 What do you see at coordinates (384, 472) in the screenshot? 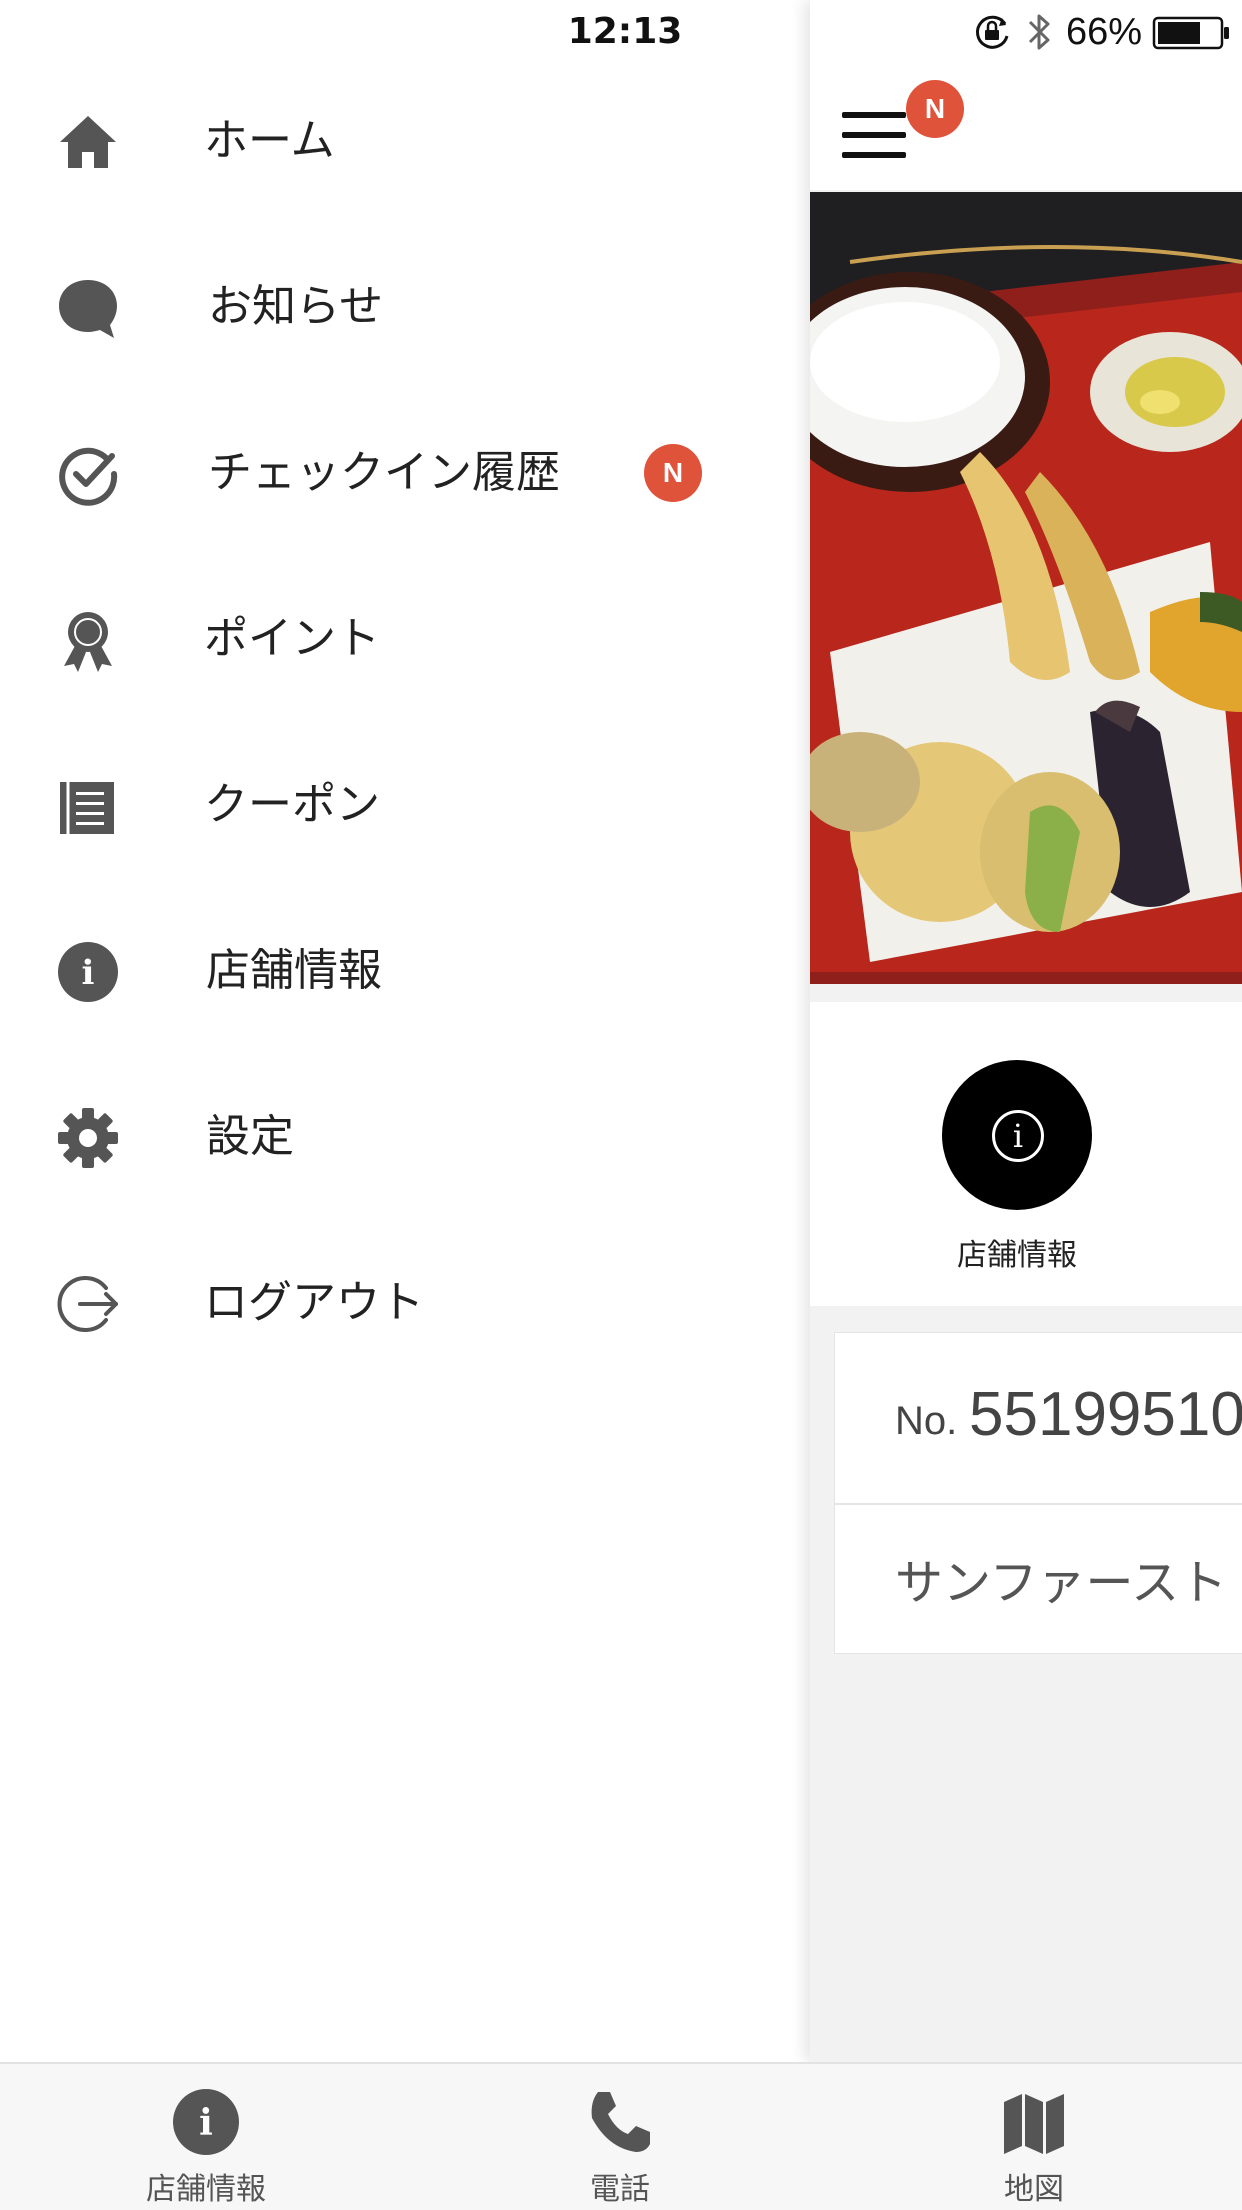
I see `menu-label-checkin-history: チェックイン履歴` at bounding box center [384, 472].